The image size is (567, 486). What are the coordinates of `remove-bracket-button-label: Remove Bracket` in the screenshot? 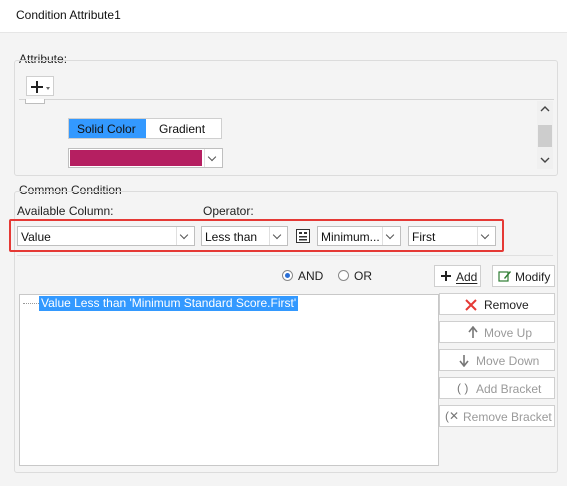 It's located at (507, 417).